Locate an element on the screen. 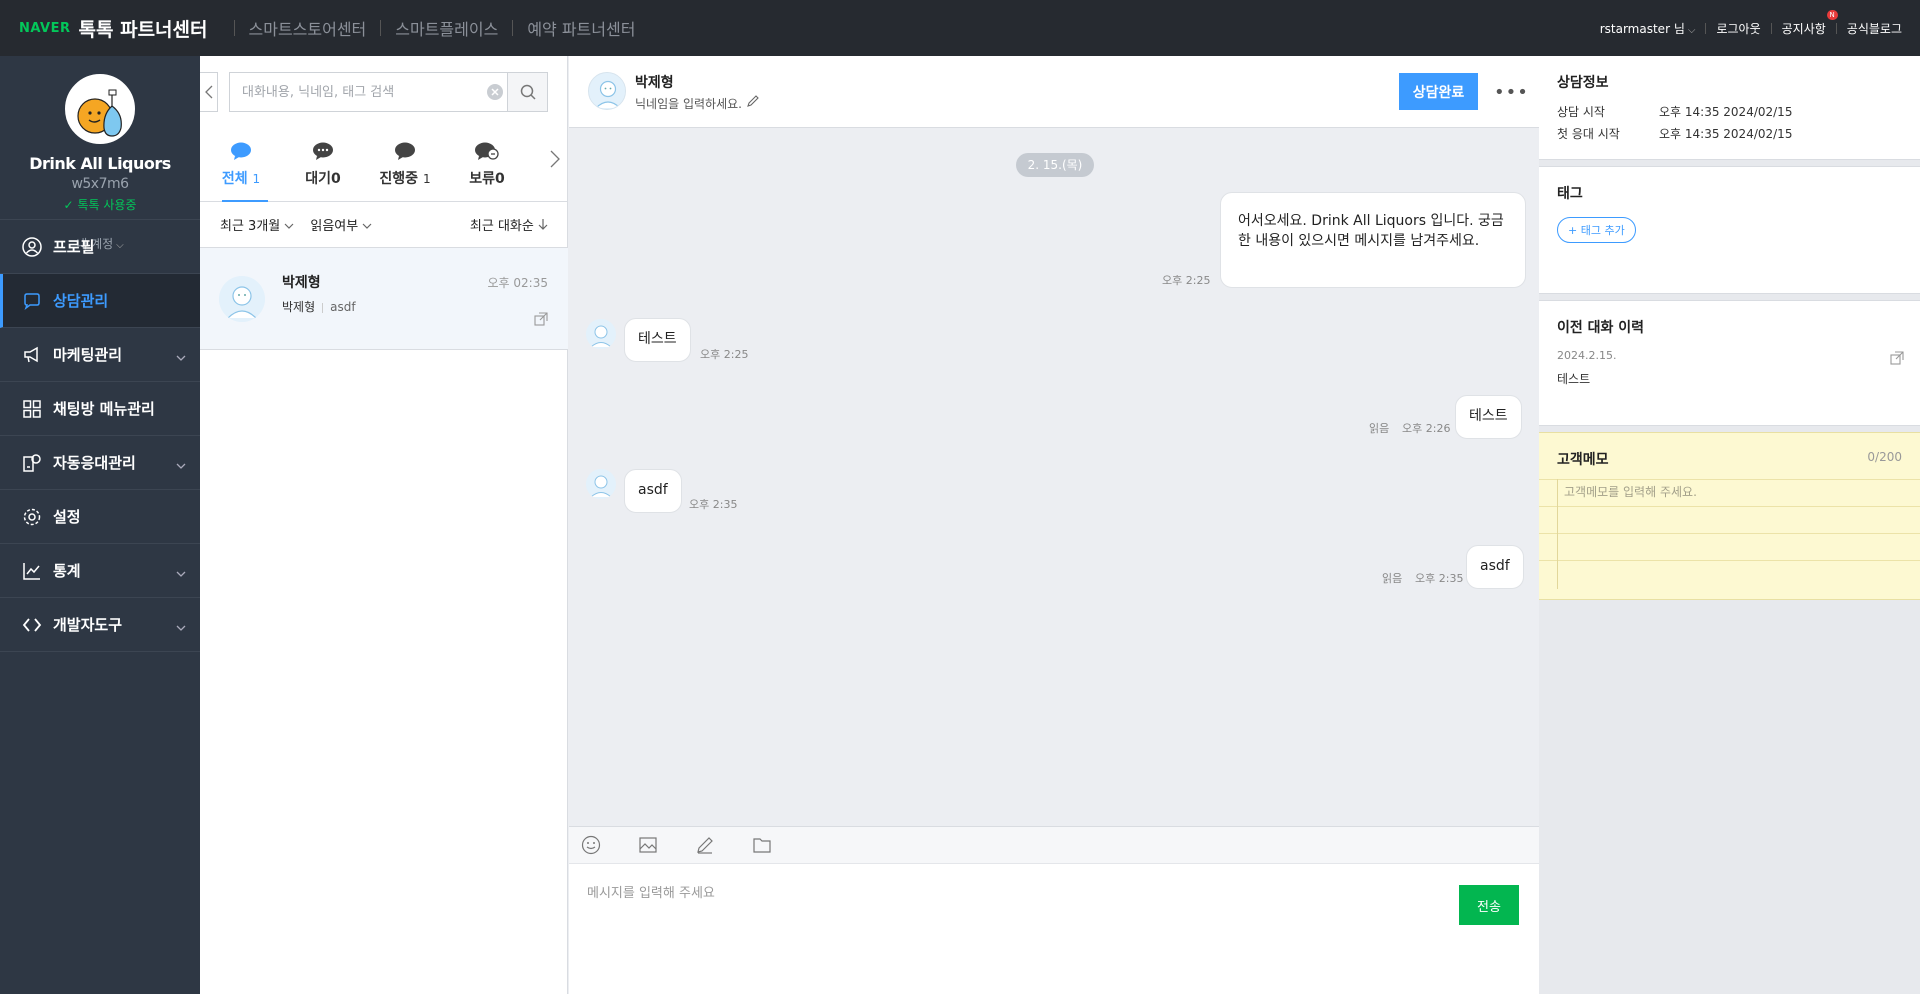 This screenshot has height=994, width=1920. consult-info-title: 상담정보 is located at coordinates (1583, 83).